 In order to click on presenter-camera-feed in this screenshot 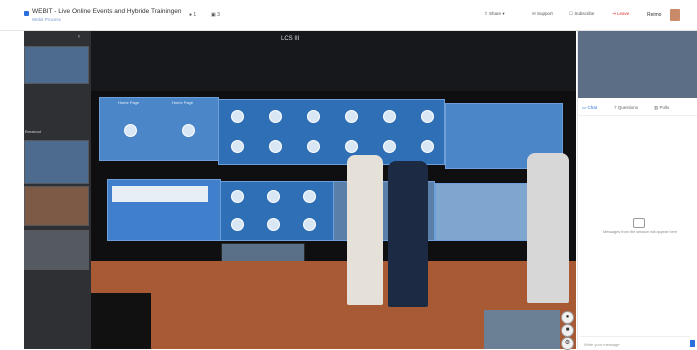, I will do `click(637, 64)`.